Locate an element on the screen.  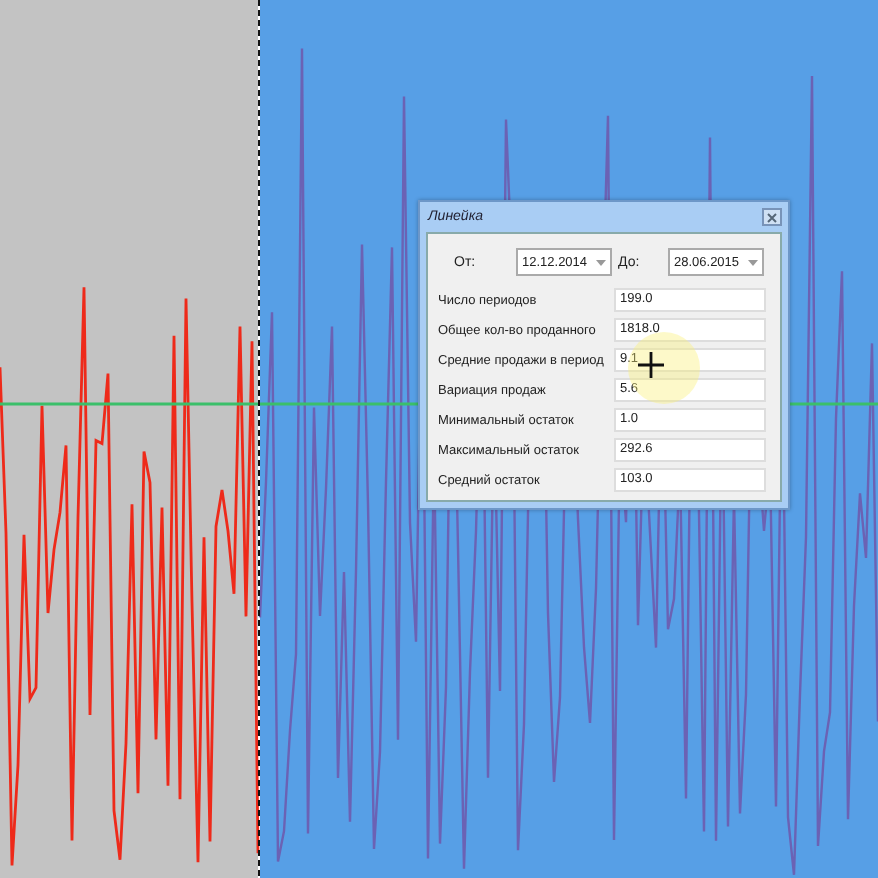
close-button is located at coordinates (772, 217).